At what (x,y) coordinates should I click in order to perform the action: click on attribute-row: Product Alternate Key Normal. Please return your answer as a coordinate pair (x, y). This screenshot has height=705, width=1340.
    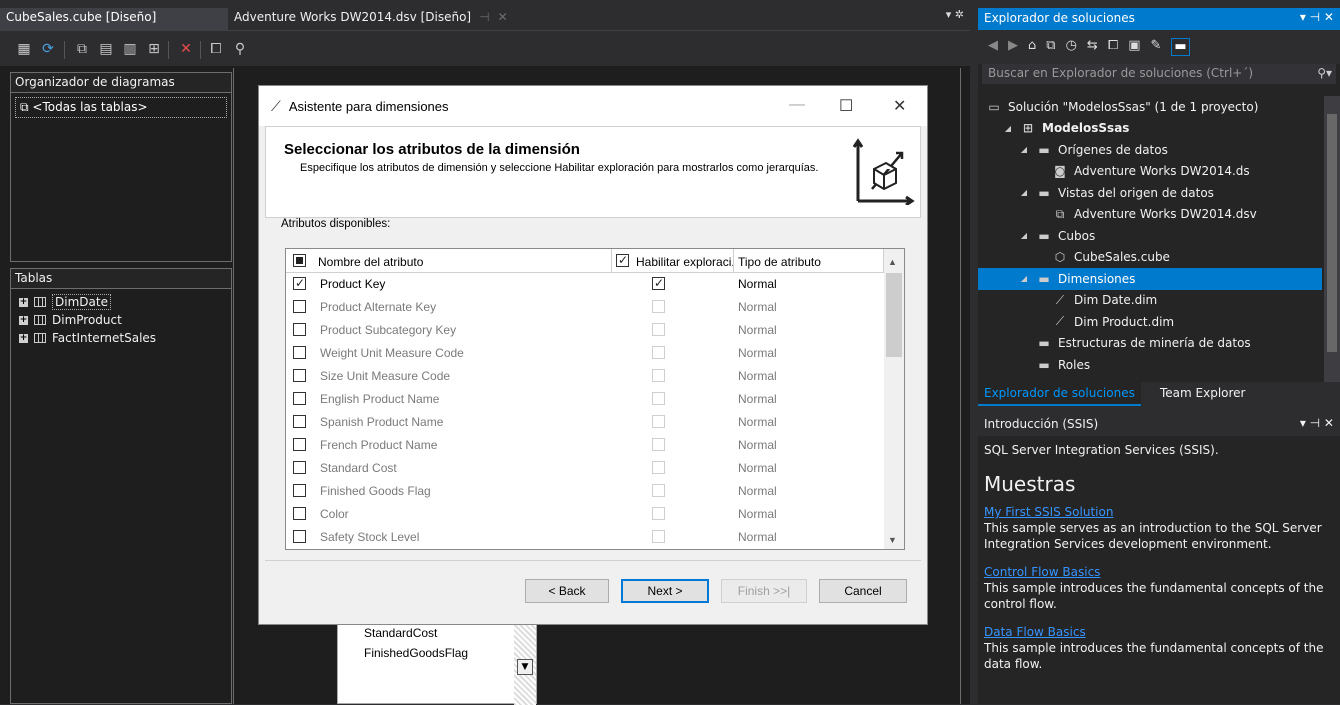
    Looking at the image, I should click on (585, 307).